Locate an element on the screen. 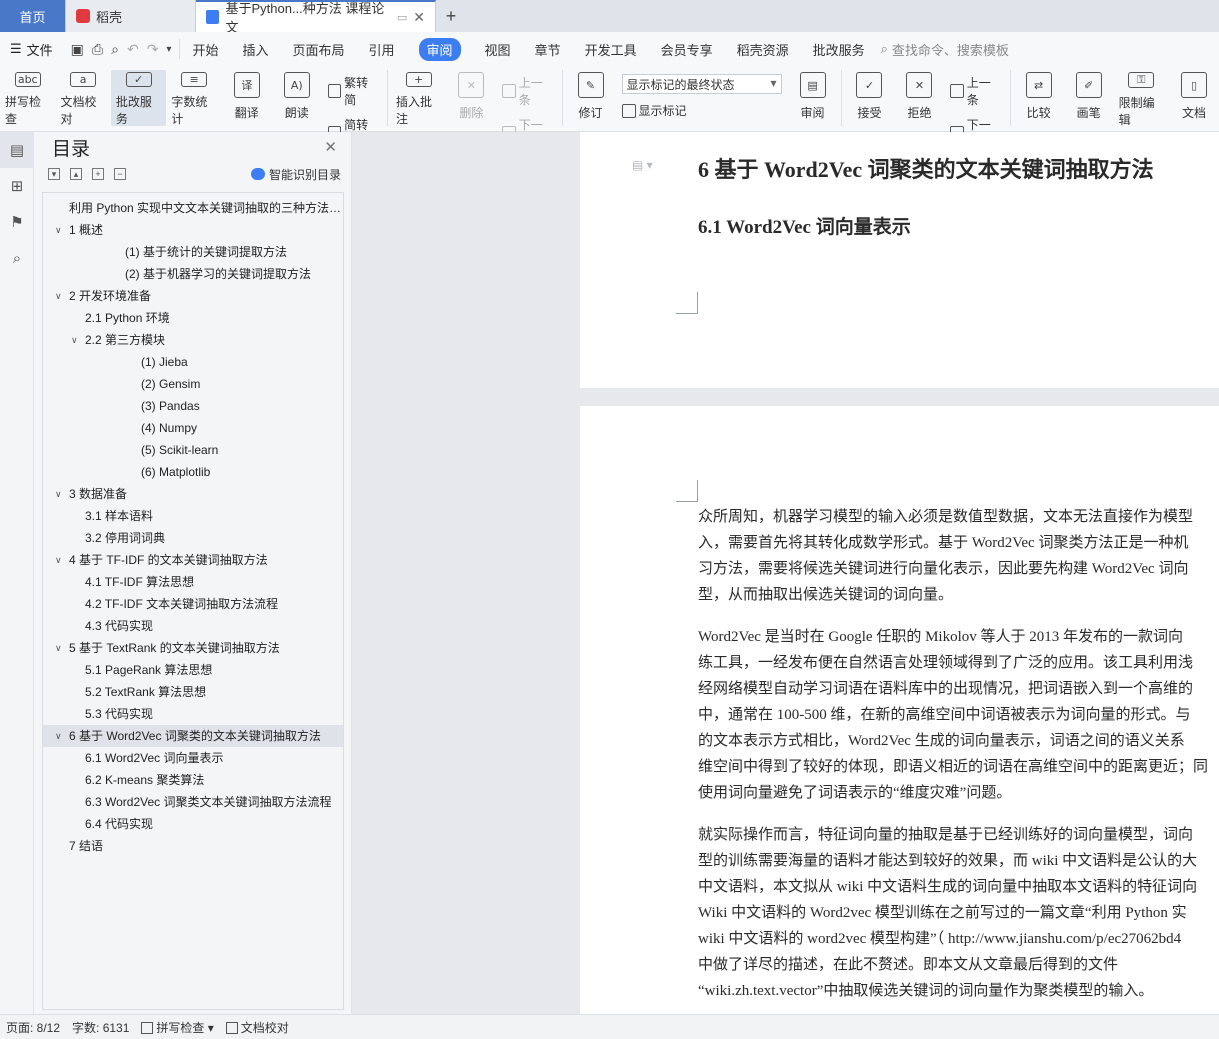  toc-item: (6) Matplotlib is located at coordinates (193, 472).